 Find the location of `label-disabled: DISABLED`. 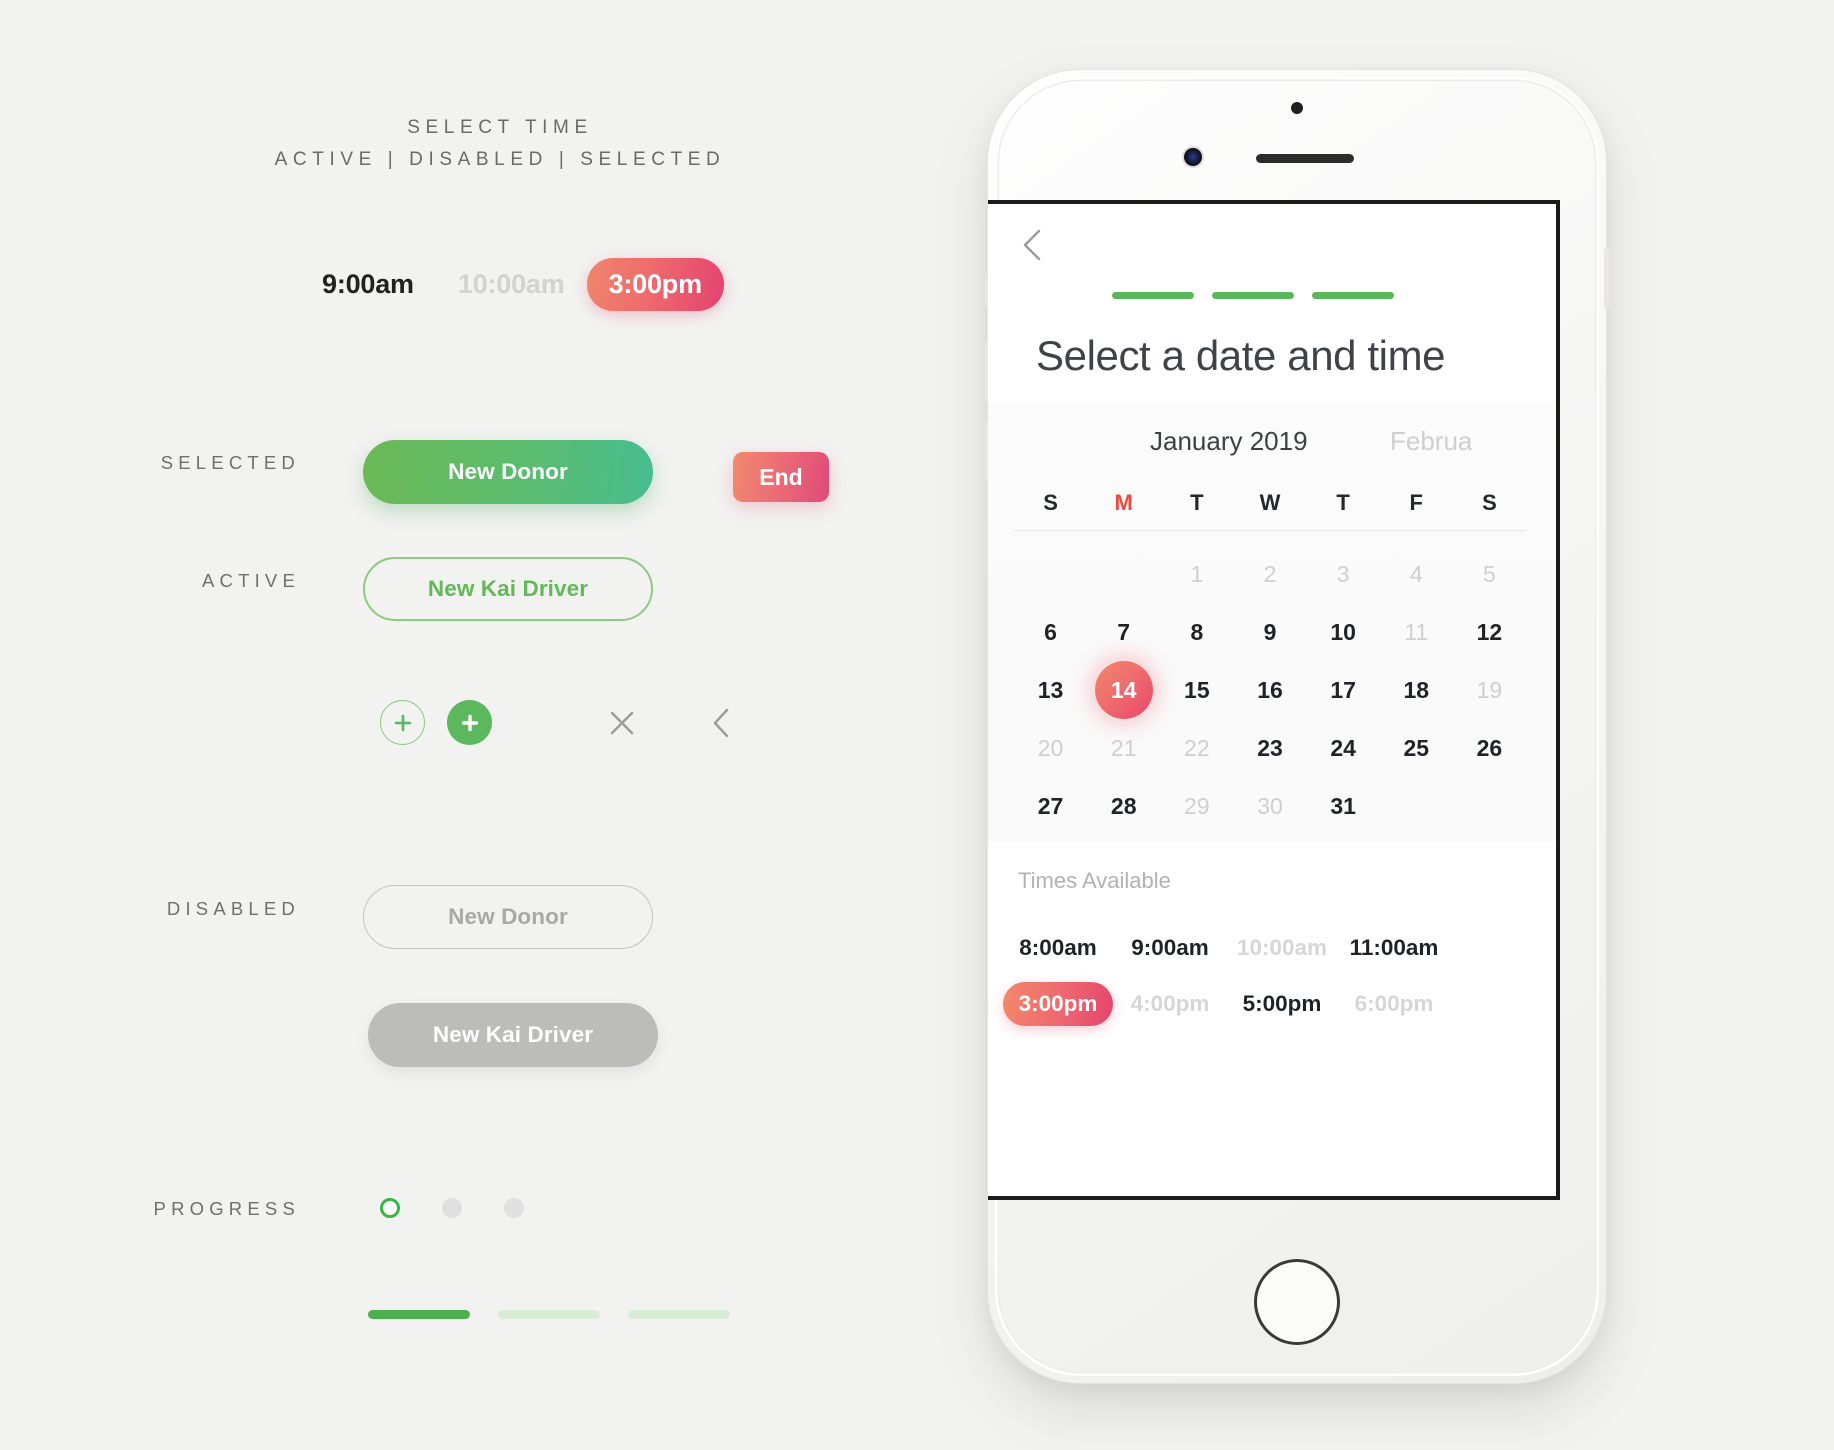

label-disabled: DISABLED is located at coordinates (233, 908).